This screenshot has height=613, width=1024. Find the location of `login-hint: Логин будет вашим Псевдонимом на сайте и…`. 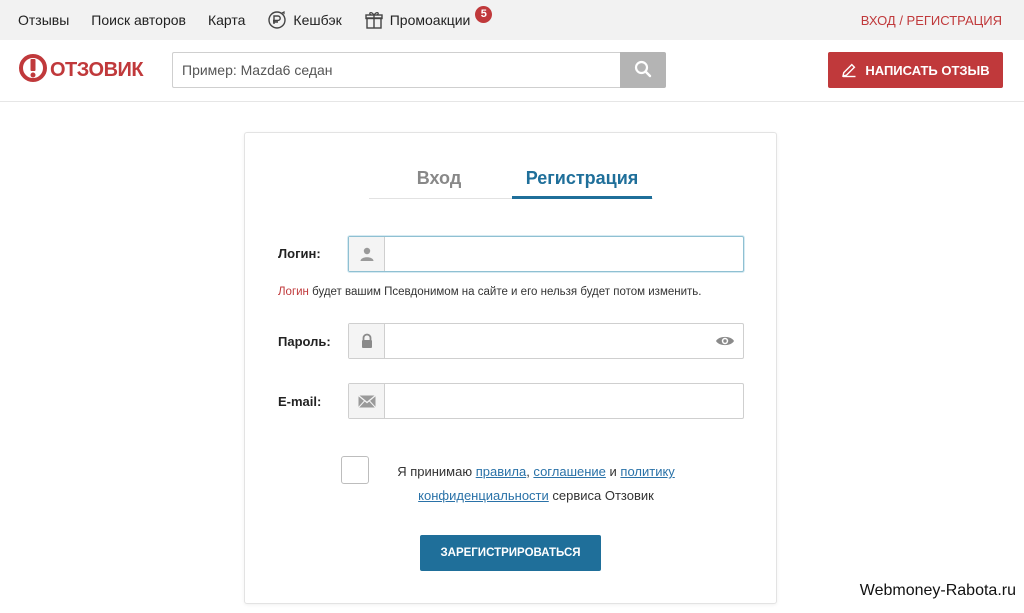

login-hint: Логин будет вашим Псевдонимом на сайте и… is located at coordinates (489, 292).